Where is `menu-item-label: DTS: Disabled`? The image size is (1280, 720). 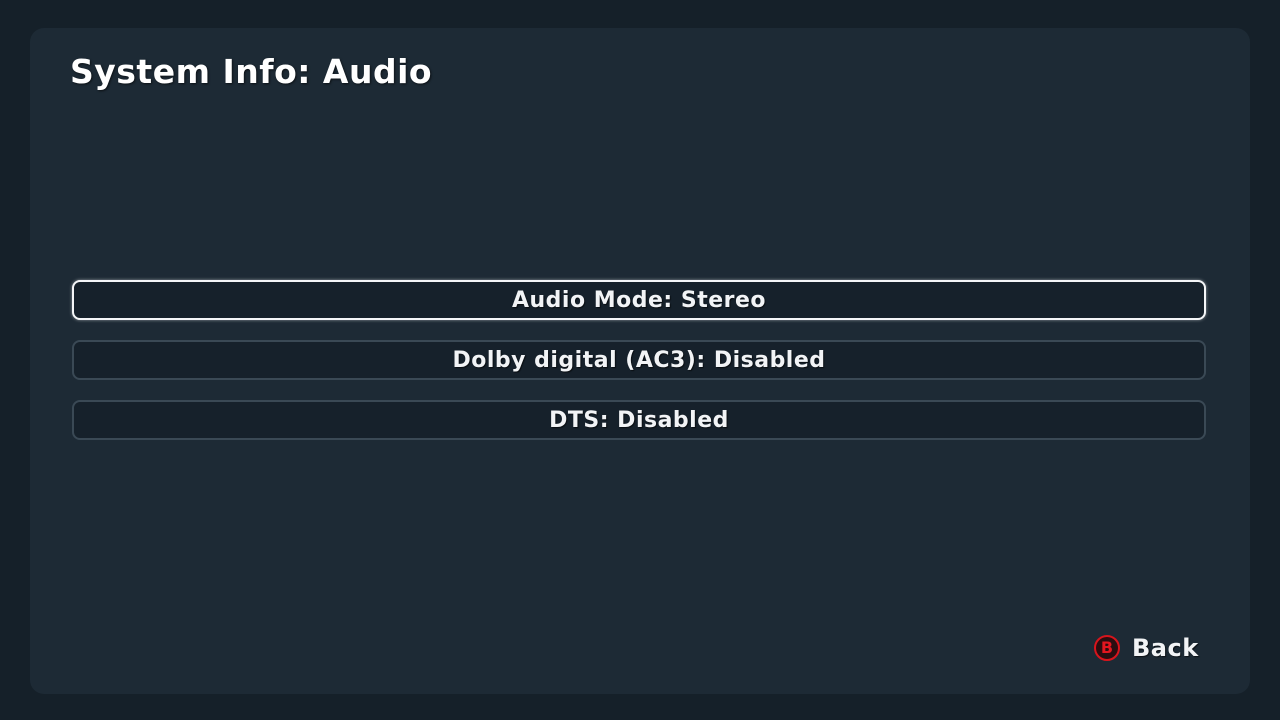 menu-item-label: DTS: Disabled is located at coordinates (639, 420).